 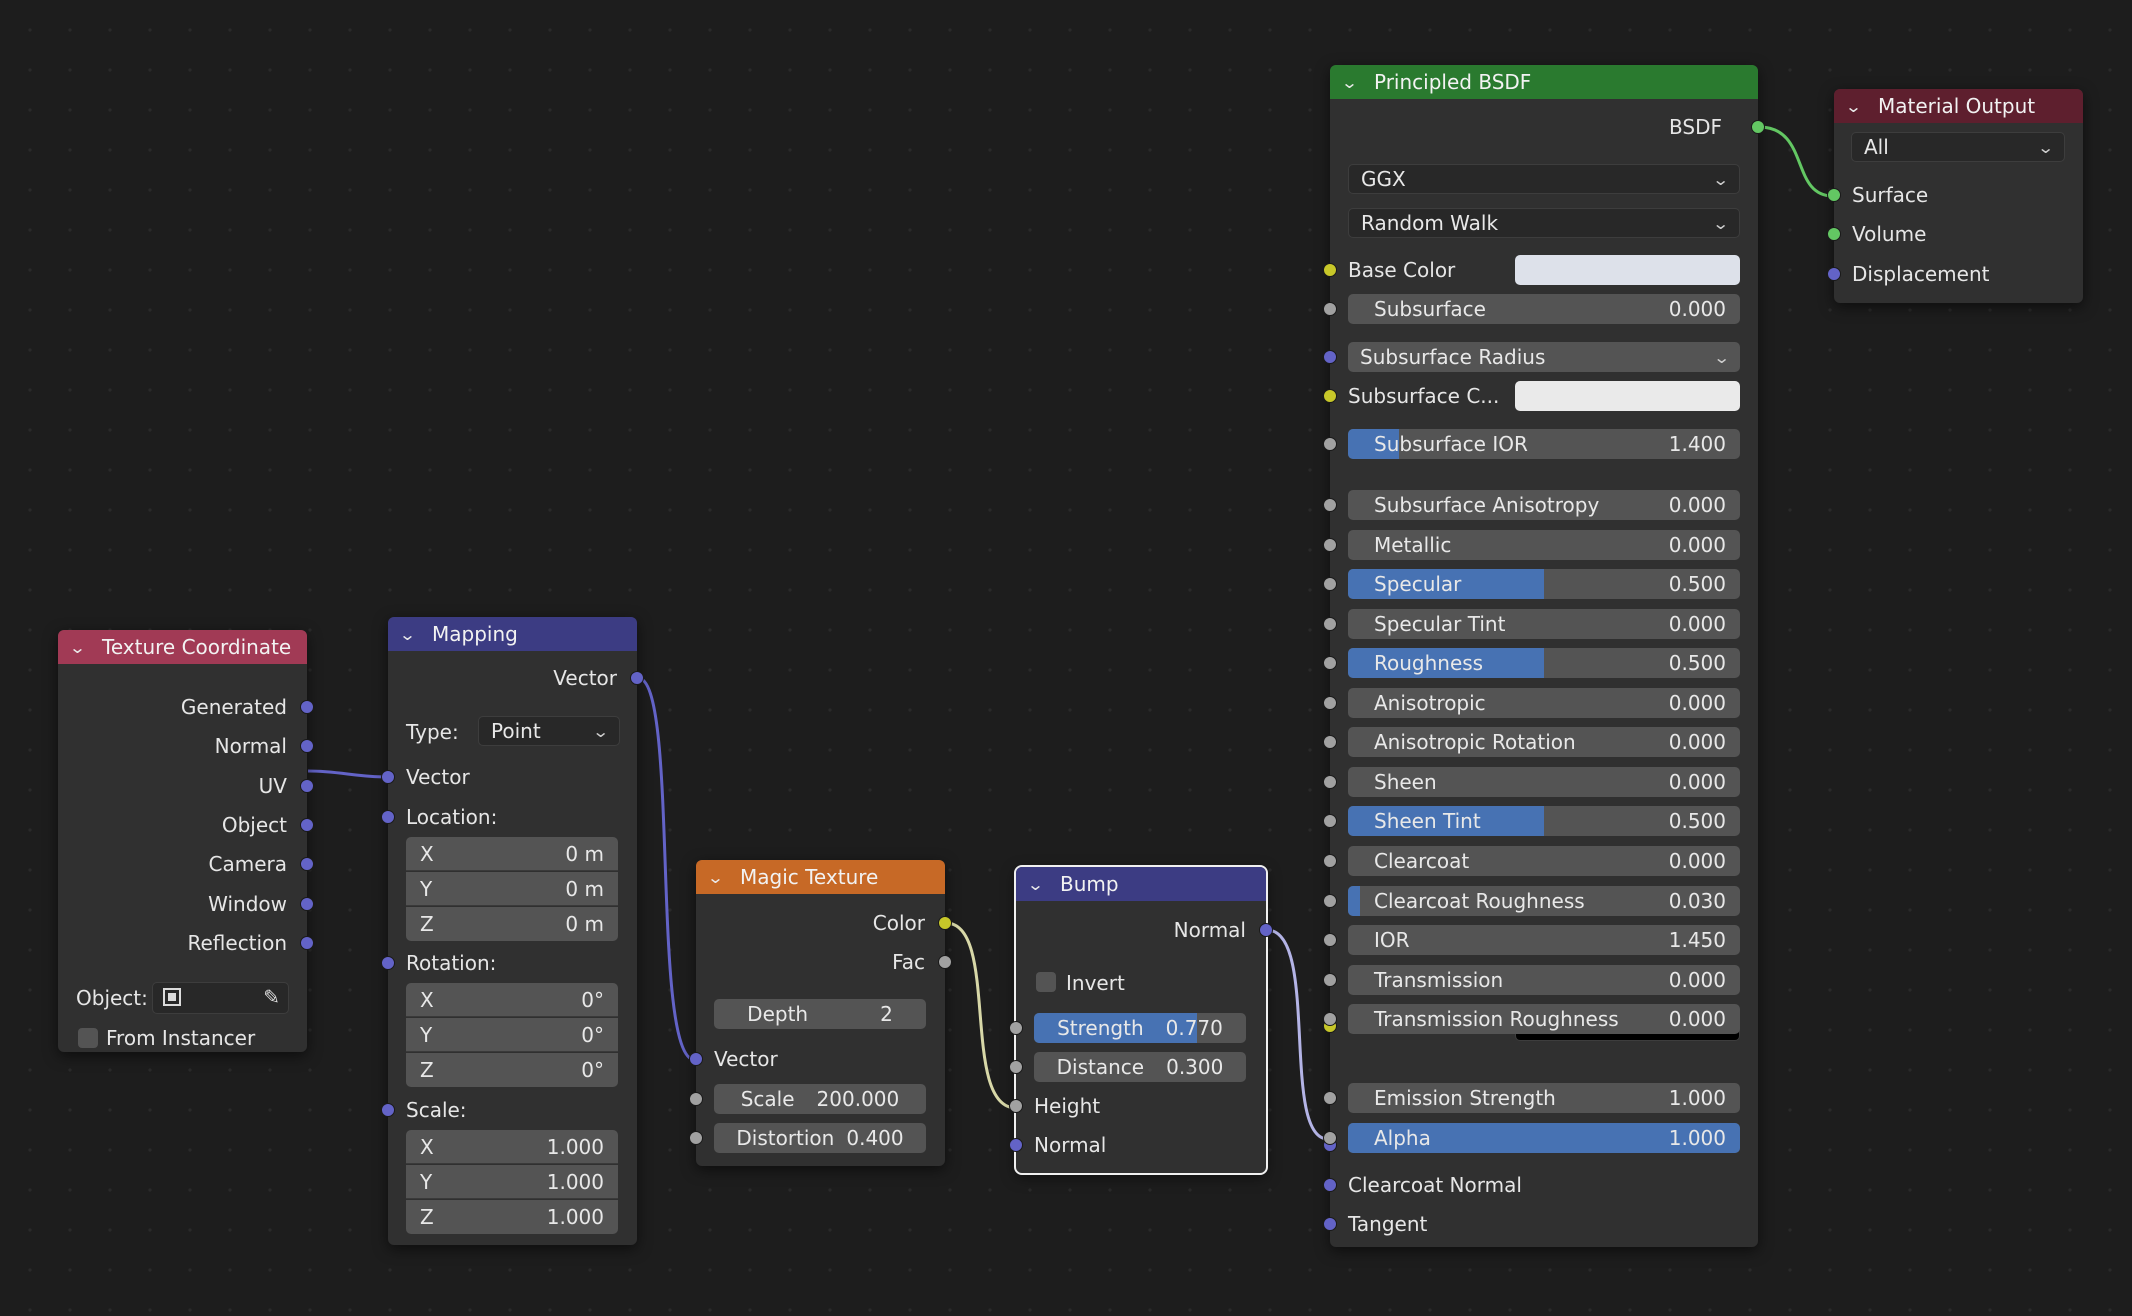 What do you see at coordinates (1544, 505) in the screenshot?
I see `subsurface-anisotropy-slider: Subsurface Anisotropy 0.000` at bounding box center [1544, 505].